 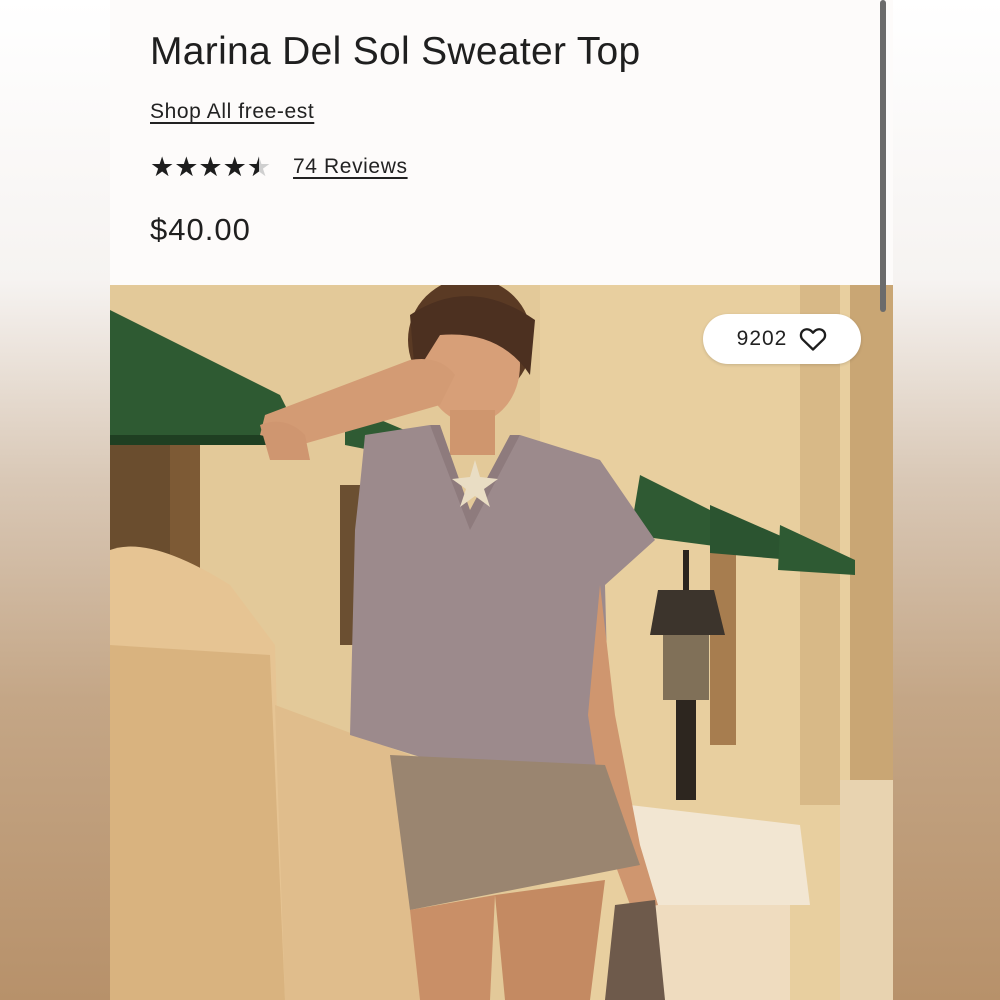 I want to click on star-rating-filled-icon: ★★★★★, so click(x=204, y=167).